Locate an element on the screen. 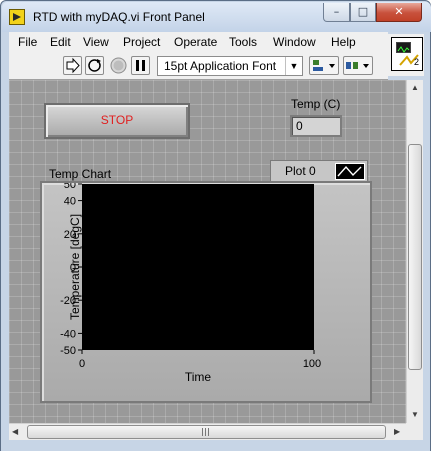 The width and height of the screenshot is (431, 451). line-plot-icon is located at coordinates (349, 171).